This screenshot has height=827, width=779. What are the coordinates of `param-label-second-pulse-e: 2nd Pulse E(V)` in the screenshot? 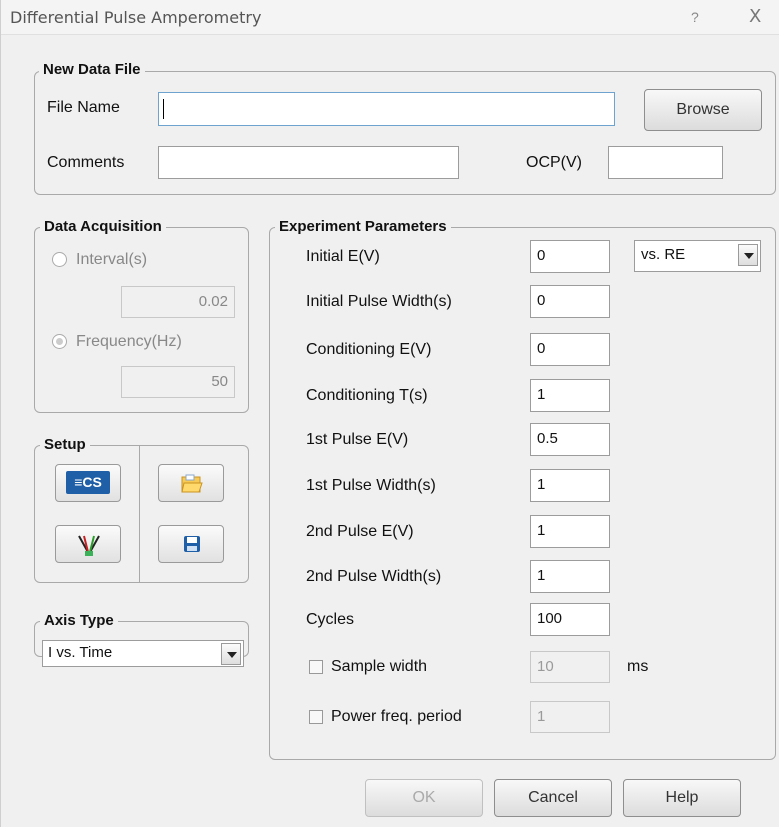 It's located at (360, 531).